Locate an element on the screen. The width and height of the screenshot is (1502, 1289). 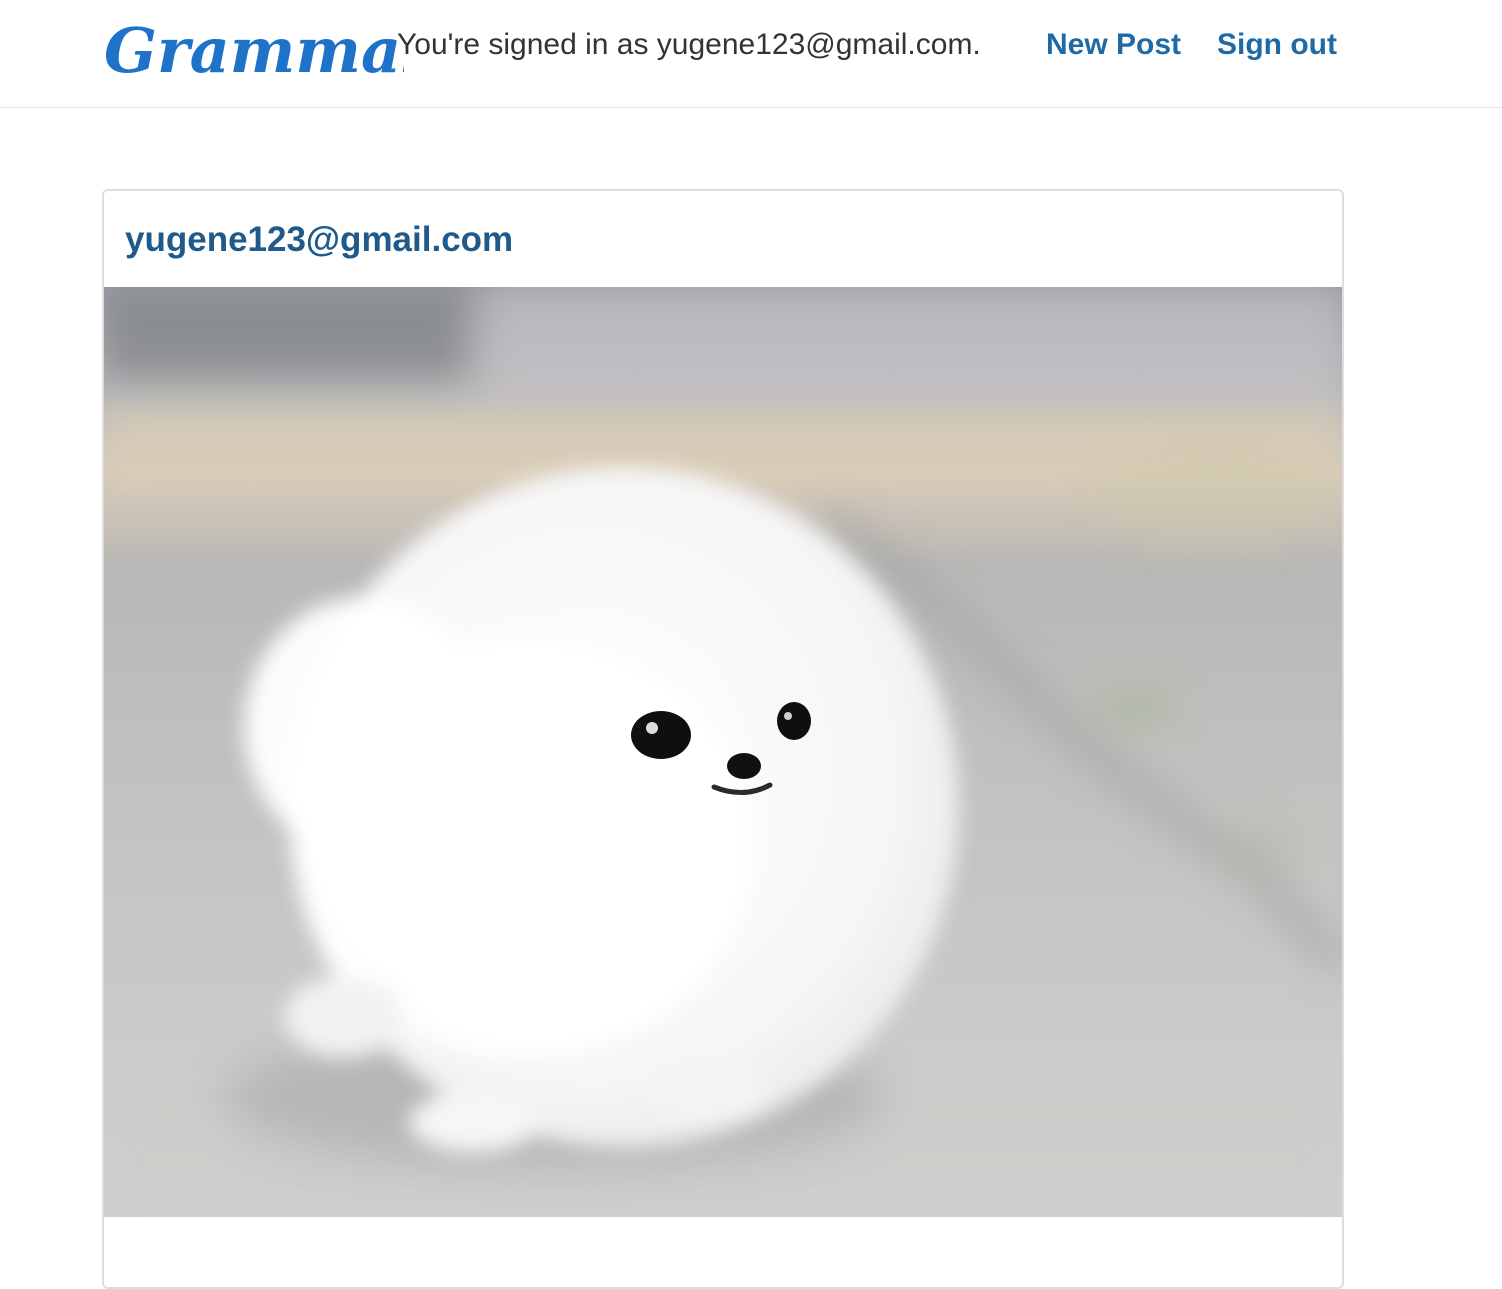
new-post-link: New Post is located at coordinates (1113, 45).